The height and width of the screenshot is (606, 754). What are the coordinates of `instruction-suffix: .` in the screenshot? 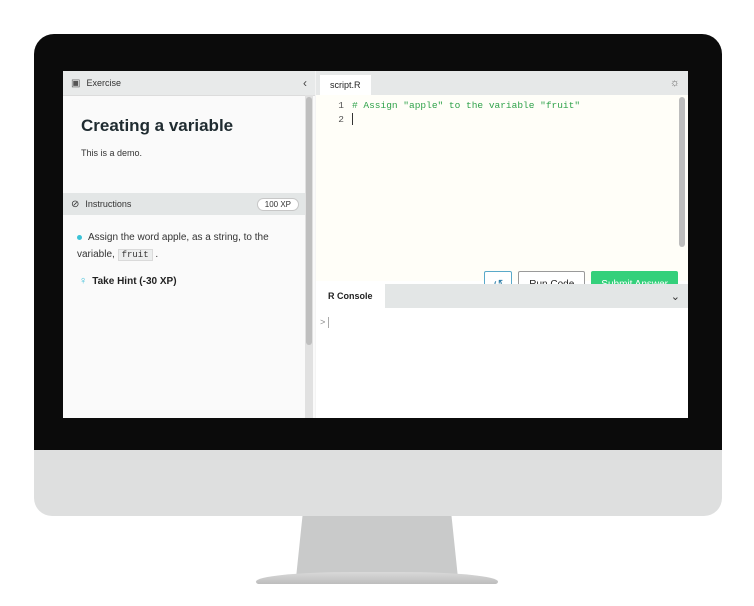 It's located at (157, 254).